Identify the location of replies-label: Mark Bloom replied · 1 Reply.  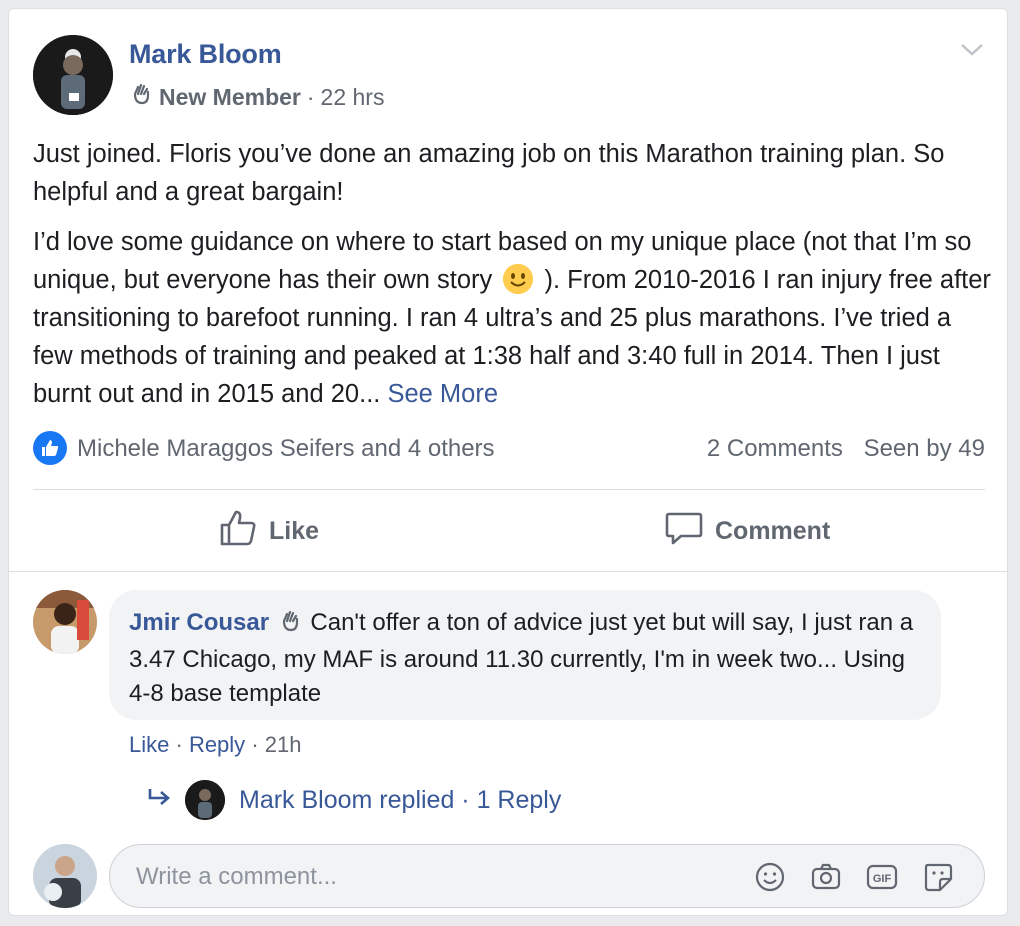
(400, 799).